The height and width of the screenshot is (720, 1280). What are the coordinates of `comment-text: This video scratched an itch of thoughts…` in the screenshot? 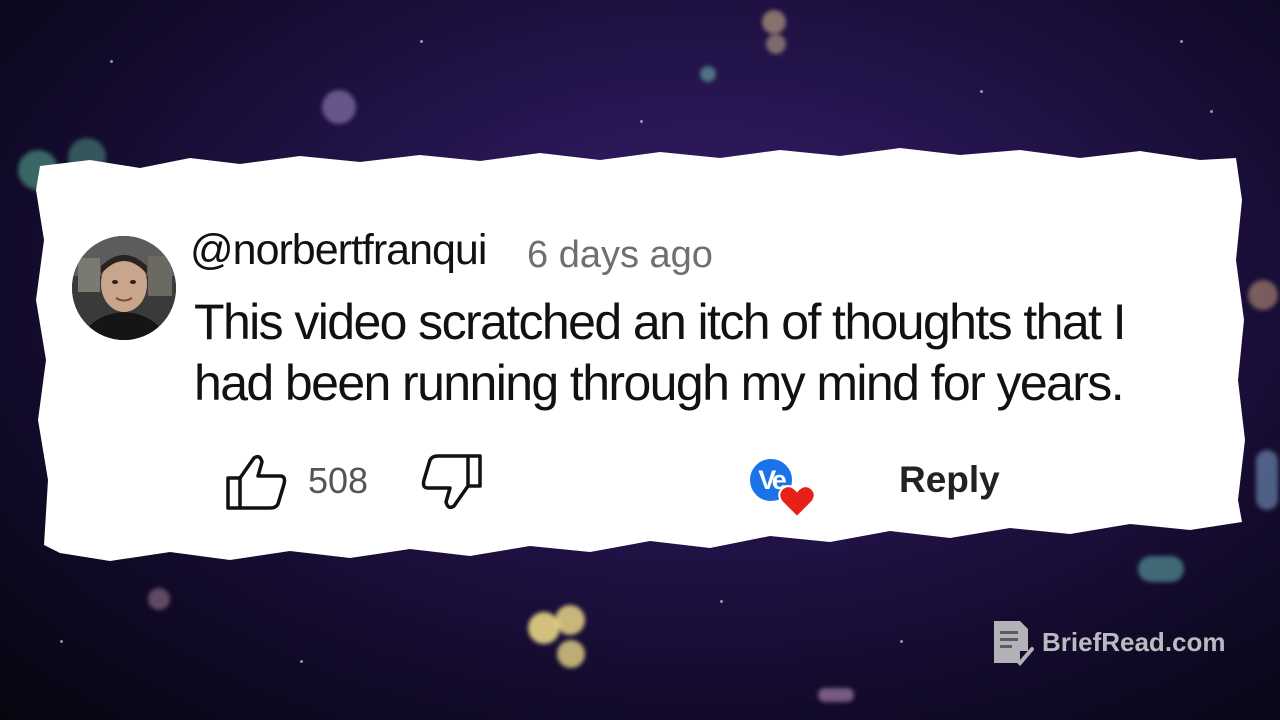 It's located at (660, 352).